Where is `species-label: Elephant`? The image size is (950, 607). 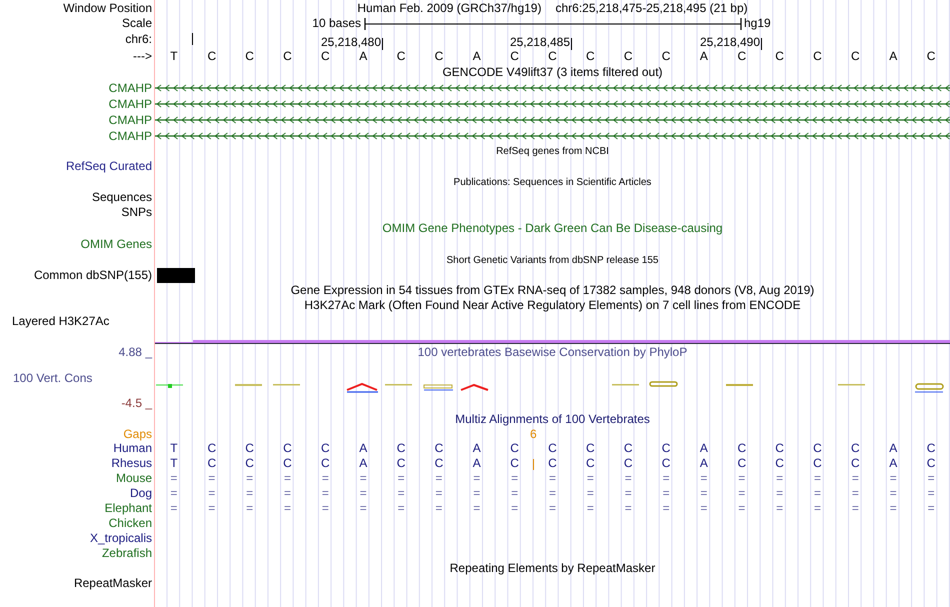
species-label: Elephant is located at coordinates (128, 508).